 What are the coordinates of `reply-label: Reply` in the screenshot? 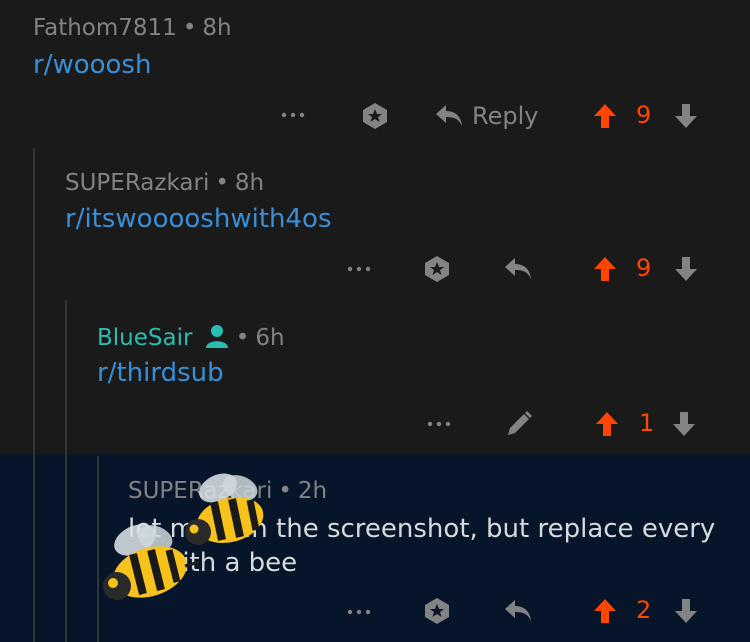 It's located at (505, 116).